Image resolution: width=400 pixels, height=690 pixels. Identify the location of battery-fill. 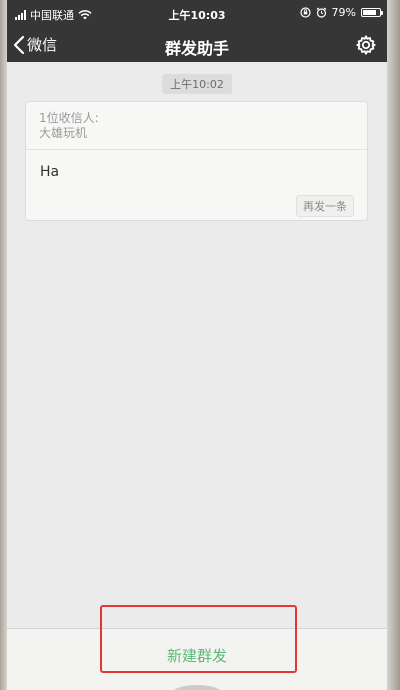
(369, 12).